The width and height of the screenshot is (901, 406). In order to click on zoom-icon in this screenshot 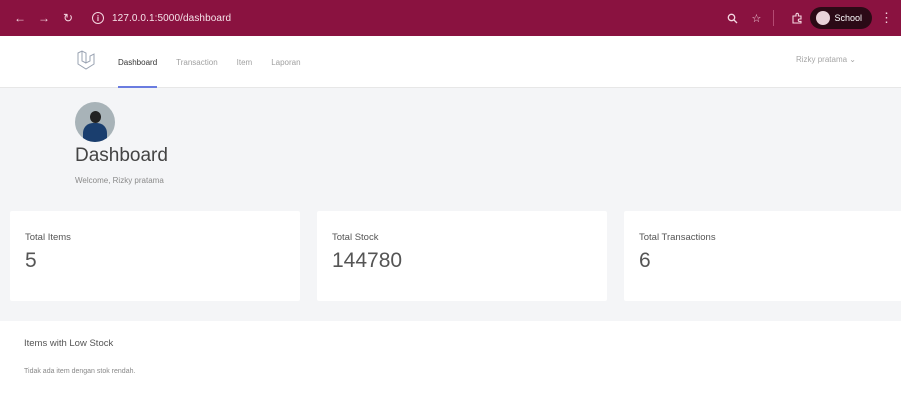, I will do `click(732, 18)`.